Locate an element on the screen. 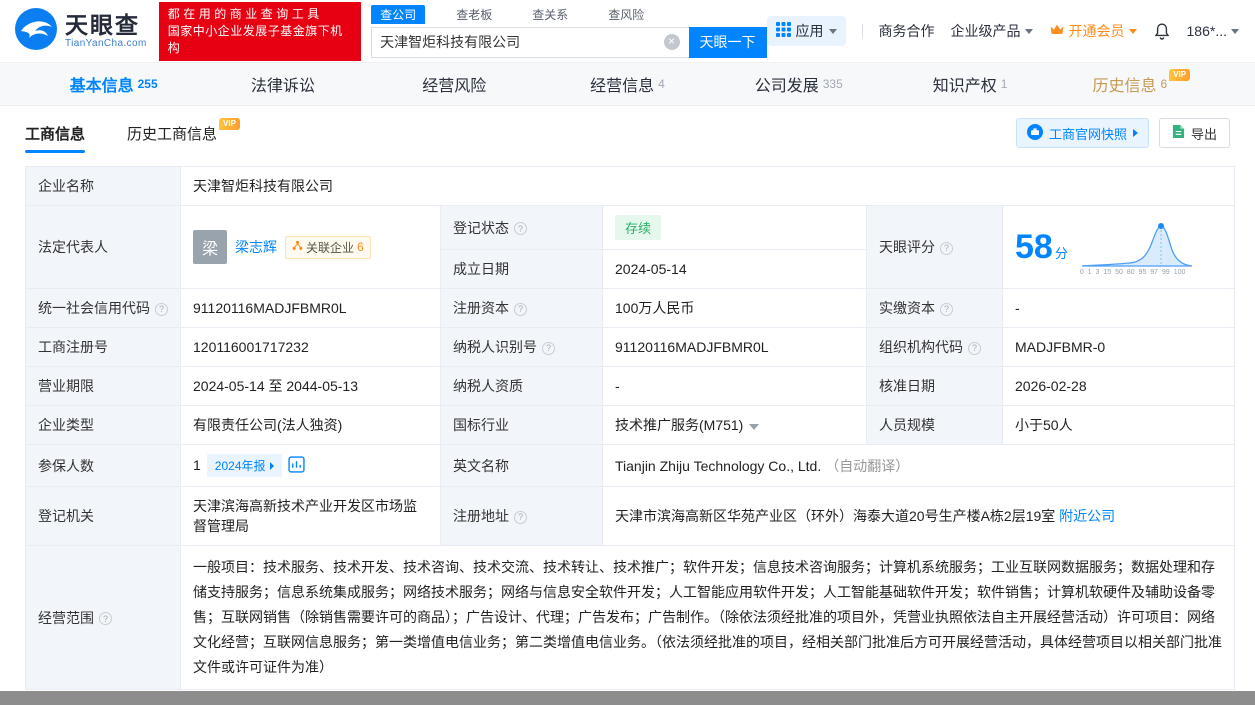  enterprise-products-menu: 企业级产品 is located at coordinates (992, 31).